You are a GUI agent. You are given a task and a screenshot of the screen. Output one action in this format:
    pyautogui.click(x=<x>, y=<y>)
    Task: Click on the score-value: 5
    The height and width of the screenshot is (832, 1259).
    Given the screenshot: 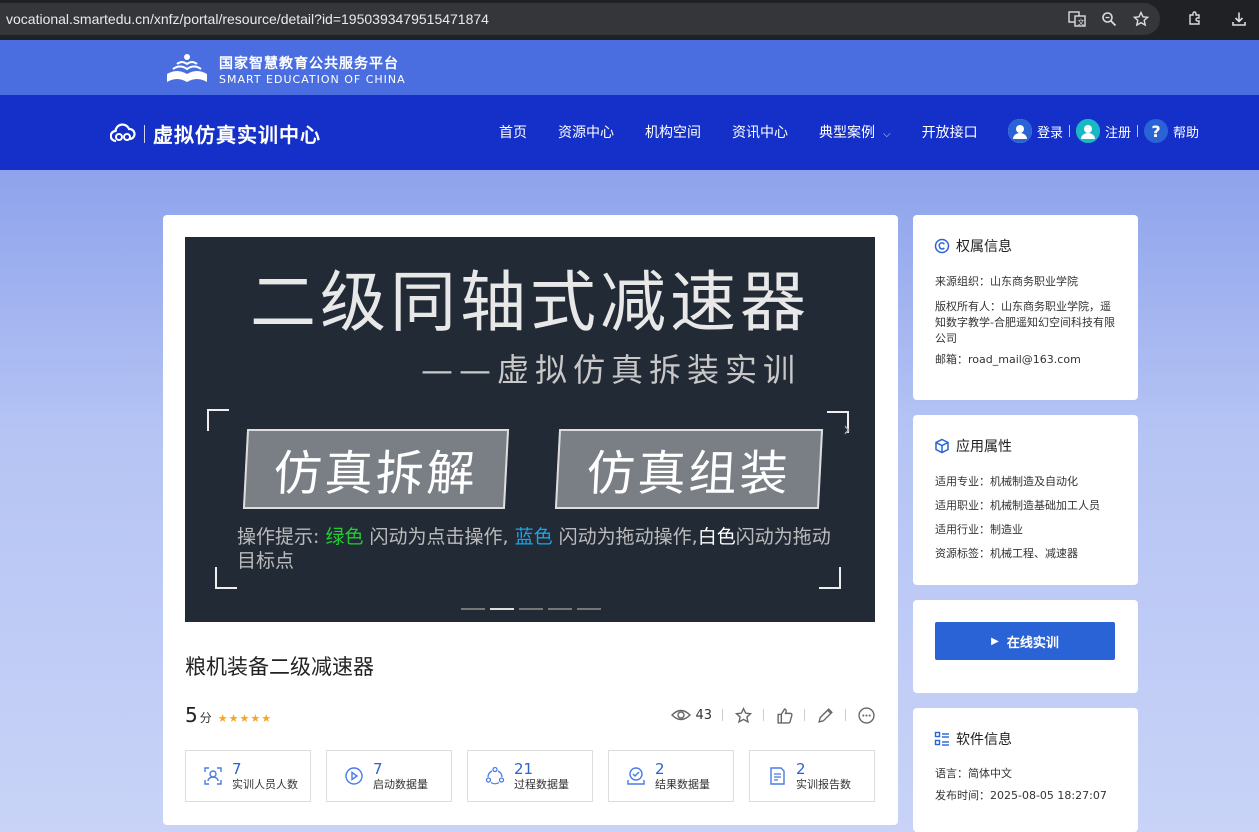 What is the action you would take?
    pyautogui.click(x=191, y=715)
    